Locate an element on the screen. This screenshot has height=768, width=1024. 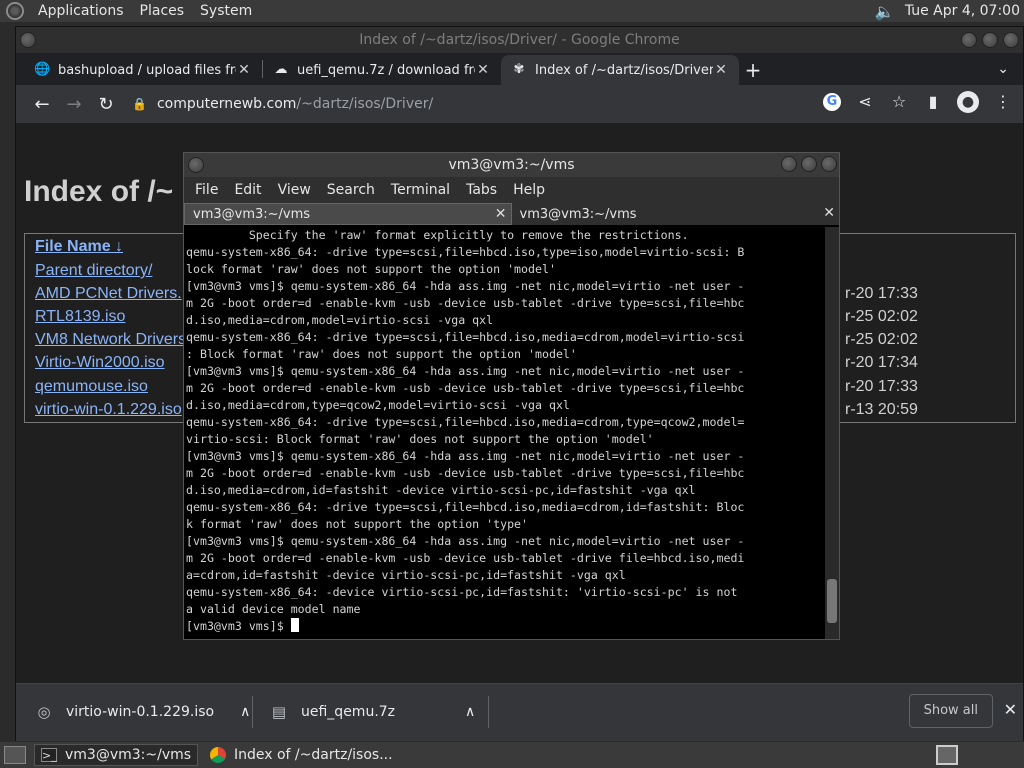
tab-index-driver: ✾ Index of /~dartz/isos/Driver/ ✕ is located at coordinates (620, 70).